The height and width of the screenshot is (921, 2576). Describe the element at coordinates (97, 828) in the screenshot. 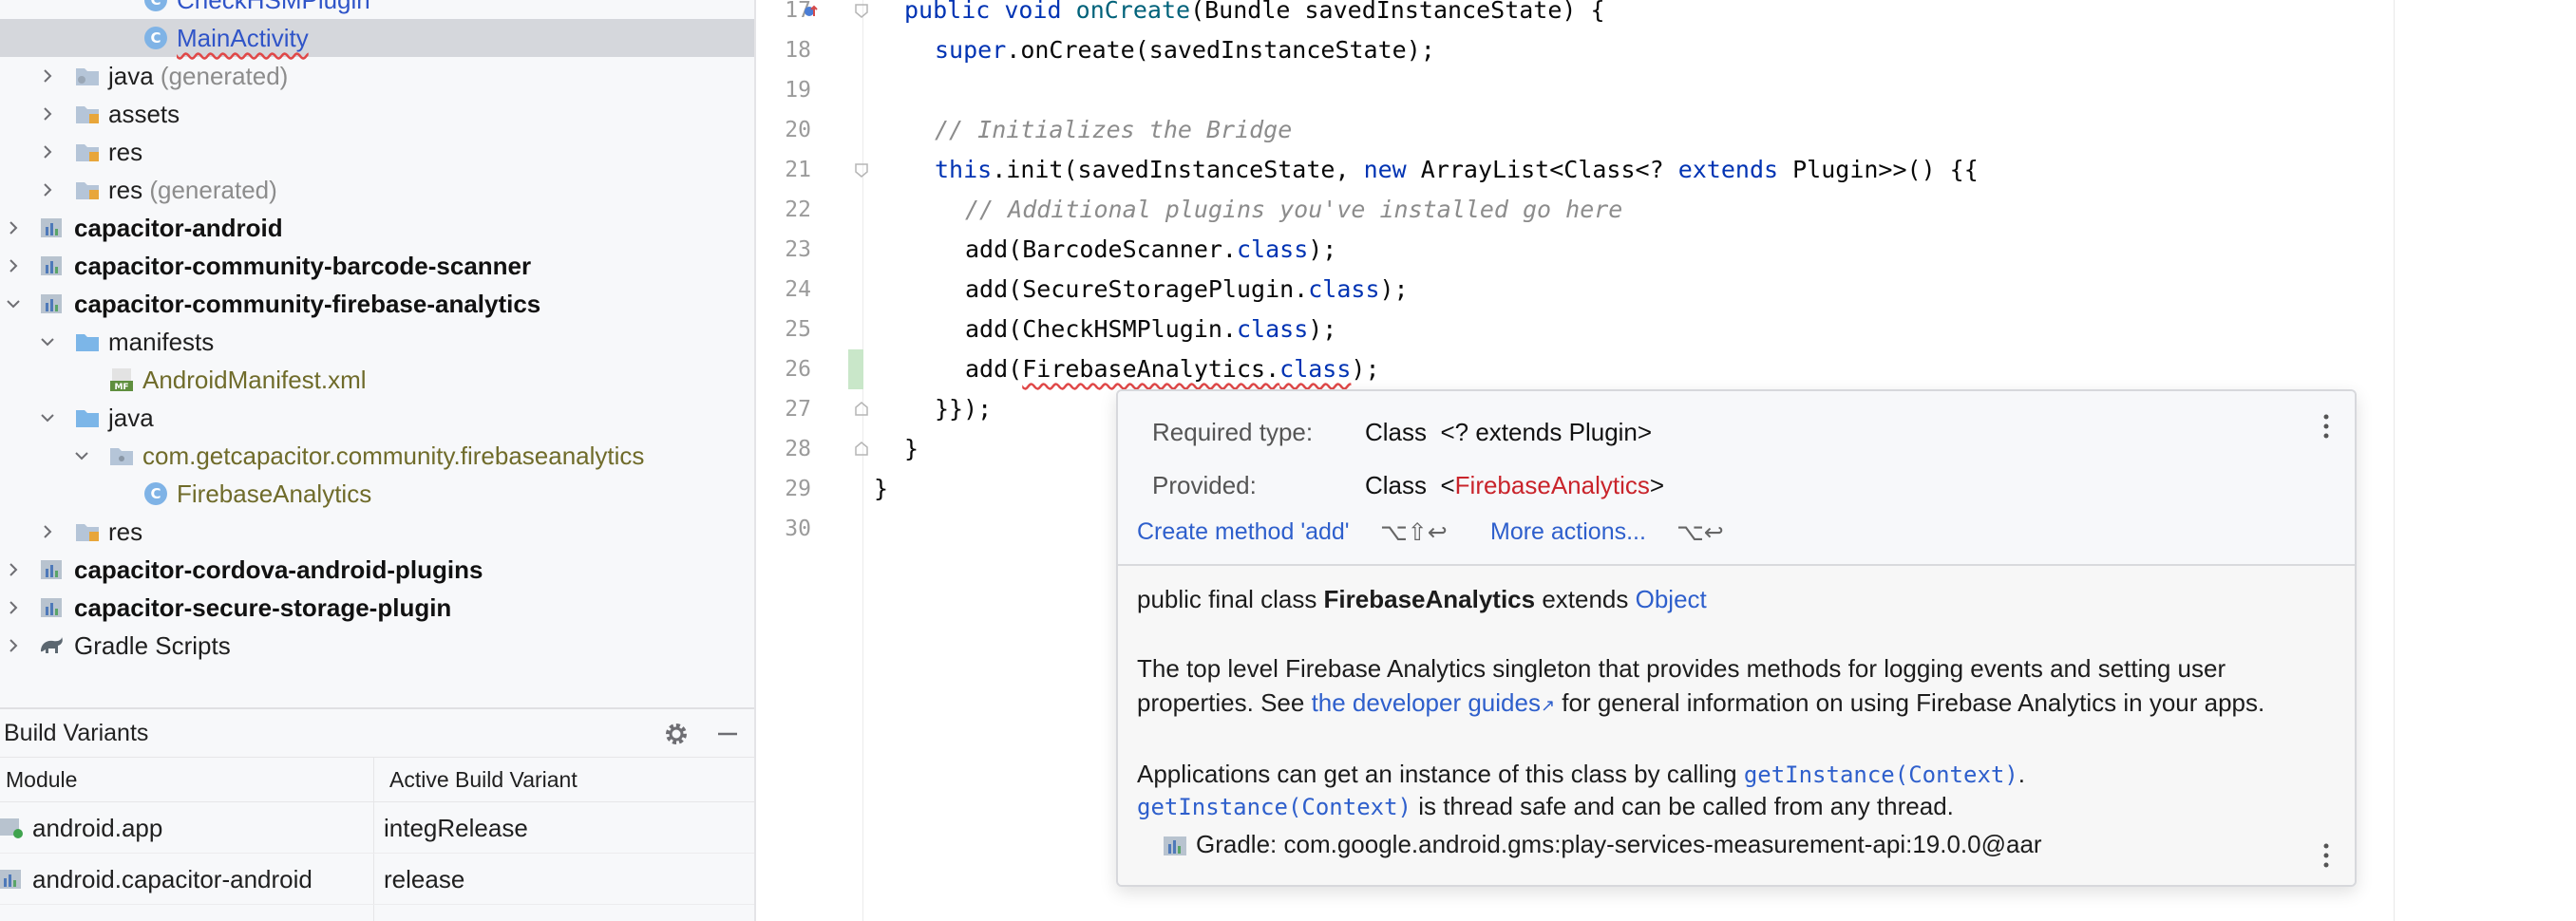

I see `module-cell: android.app` at that location.